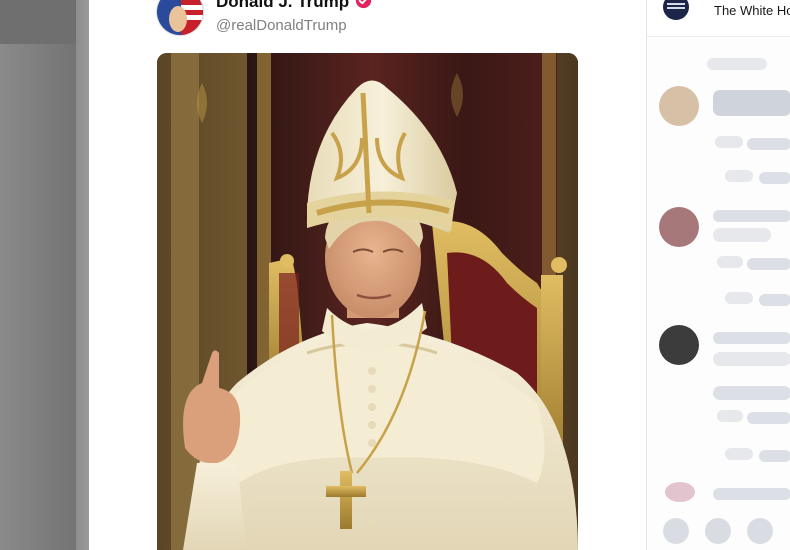 The image size is (790, 550). Describe the element at coordinates (718, 531) in the screenshot. I see `comment-icon` at that location.